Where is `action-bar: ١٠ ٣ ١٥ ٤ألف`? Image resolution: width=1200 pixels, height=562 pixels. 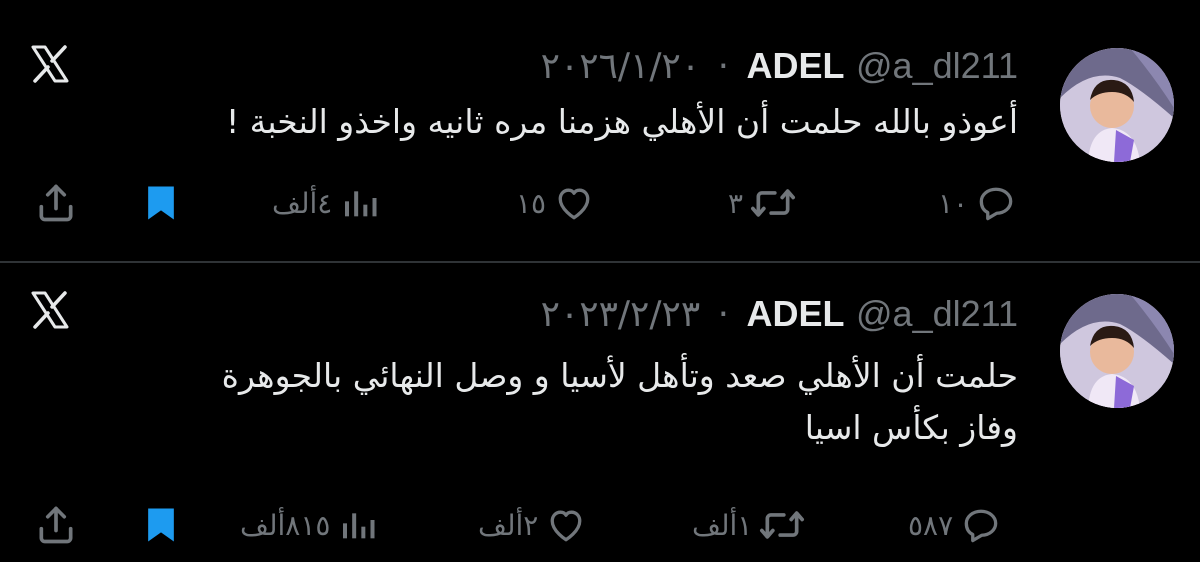 action-bar: ١٠ ٣ ١٥ ٤ألف is located at coordinates (600, 203).